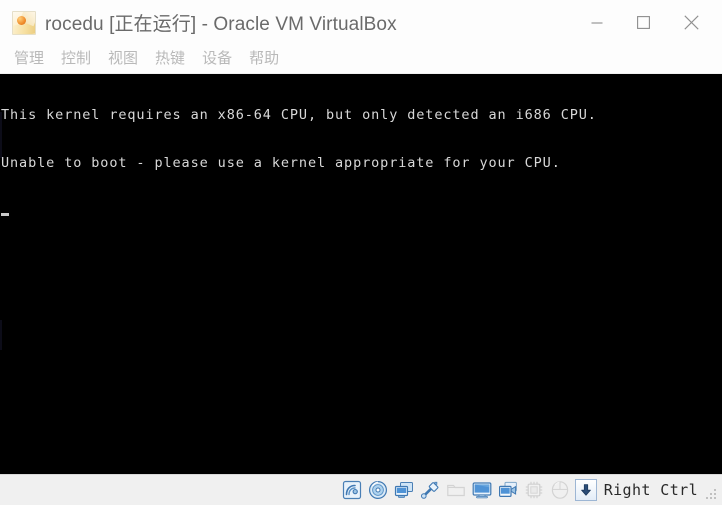 The image size is (722, 506). Describe the element at coordinates (170, 59) in the screenshot. I see `menu-item-input: 热键` at that location.